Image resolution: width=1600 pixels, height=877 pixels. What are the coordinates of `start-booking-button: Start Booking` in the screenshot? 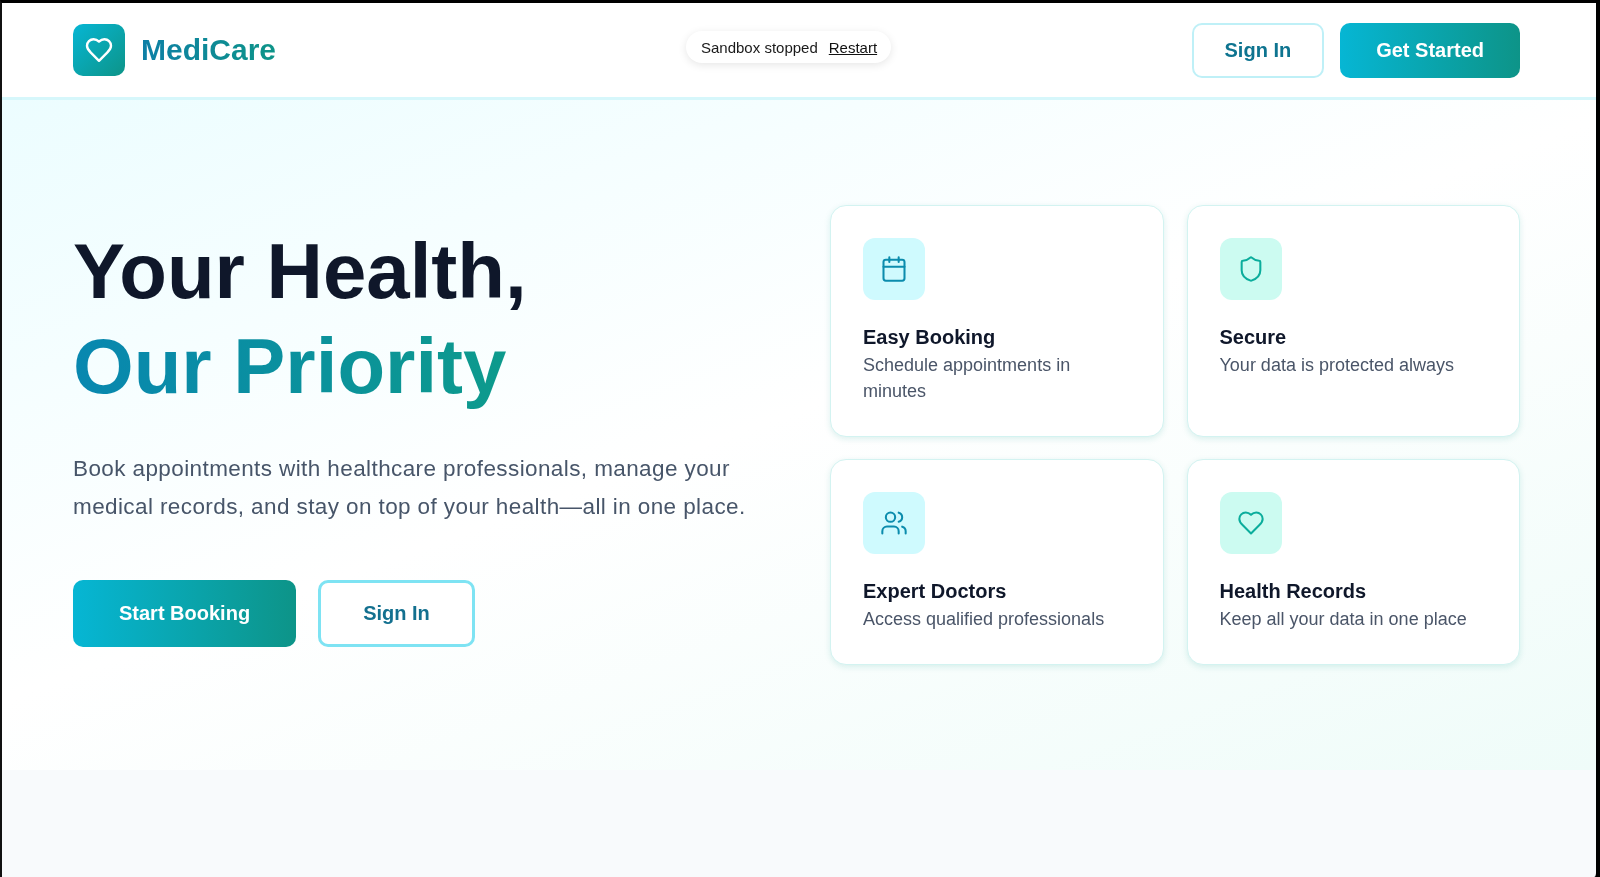 It's located at (185, 613).